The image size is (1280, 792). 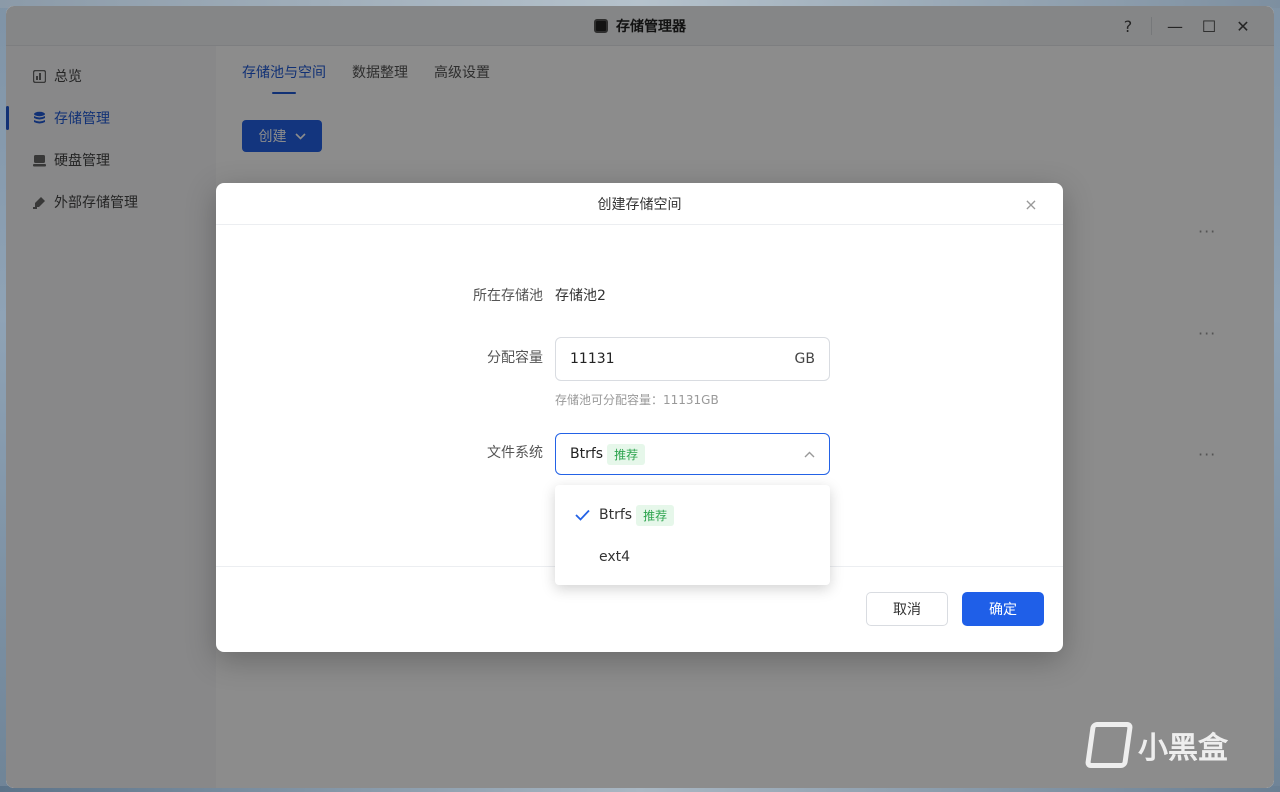 What do you see at coordinates (692, 515) in the screenshot?
I see `dropdown-option-btrfs: Btrfs 推荐` at bounding box center [692, 515].